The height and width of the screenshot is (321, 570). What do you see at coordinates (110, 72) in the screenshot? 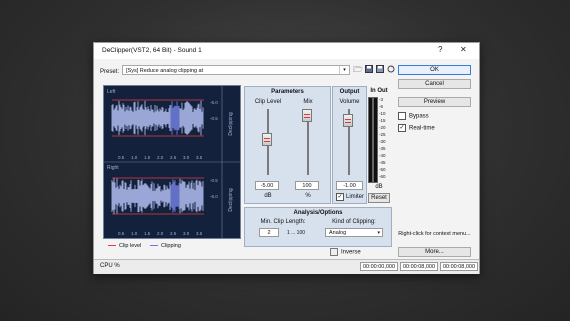
I see `preset-label: Preset:` at bounding box center [110, 72].